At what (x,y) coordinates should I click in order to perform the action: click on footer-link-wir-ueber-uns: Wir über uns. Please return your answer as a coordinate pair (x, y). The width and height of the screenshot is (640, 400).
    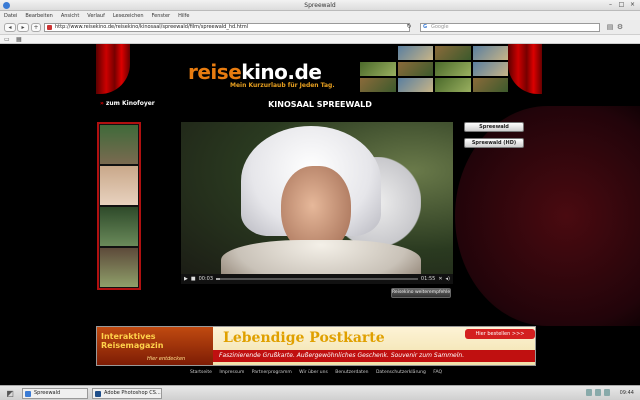
    Looking at the image, I should click on (313, 372).